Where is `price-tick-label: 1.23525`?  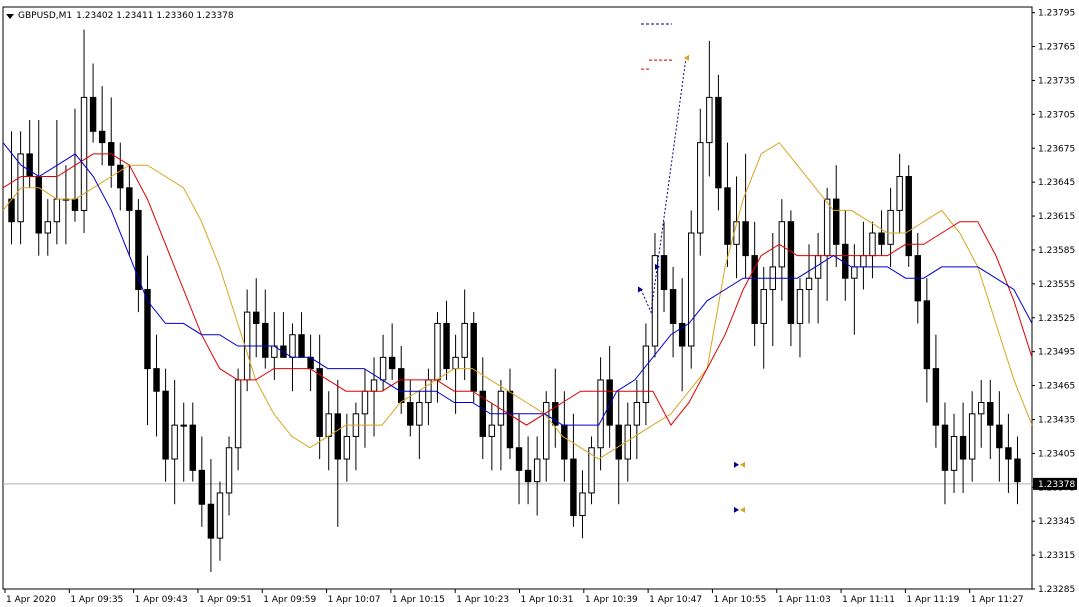
price-tick-label: 1.23525 is located at coordinates (1056, 319).